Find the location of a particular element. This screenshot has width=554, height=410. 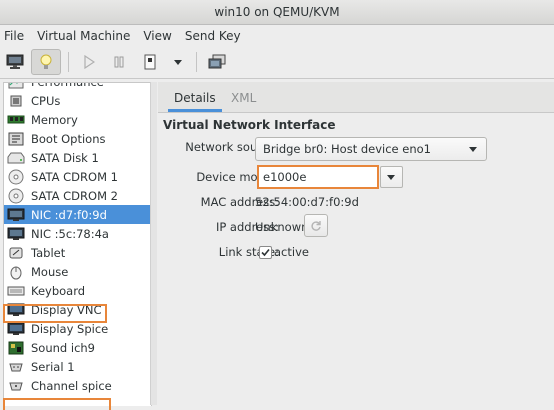

hardware-item-label: Channel spice is located at coordinates (71, 385).